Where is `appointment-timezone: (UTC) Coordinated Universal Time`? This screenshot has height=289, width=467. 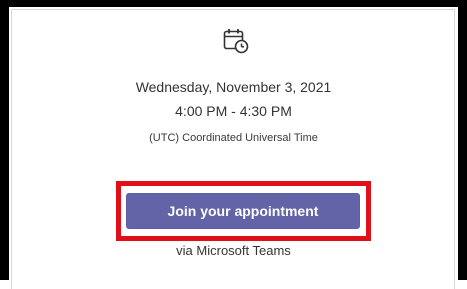 appointment-timezone: (UTC) Coordinated Universal Time is located at coordinates (233, 138).